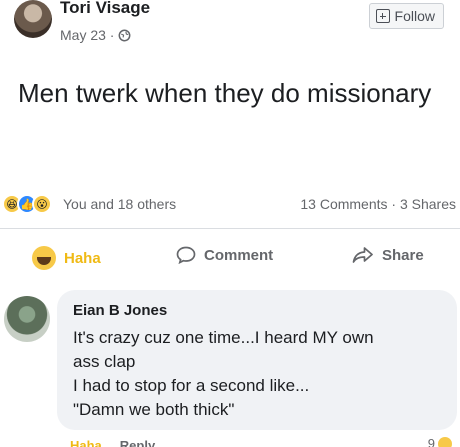  I want to click on comment-reaction-count: 9, so click(440, 441).